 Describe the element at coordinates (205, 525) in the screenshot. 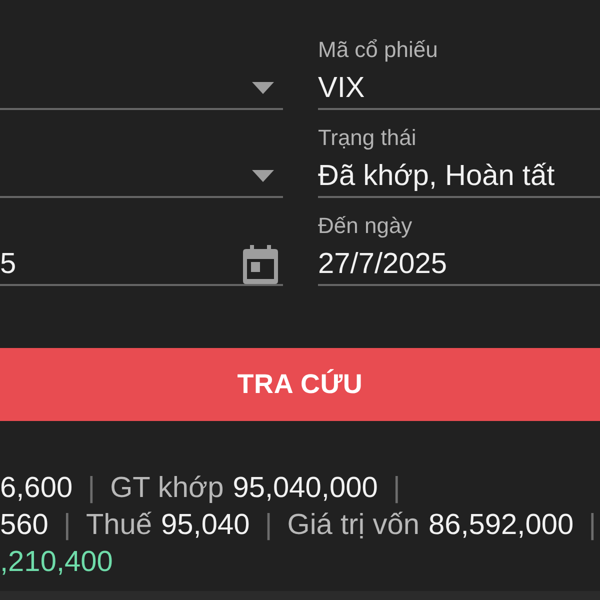

I see `summary-value: 95,040` at that location.